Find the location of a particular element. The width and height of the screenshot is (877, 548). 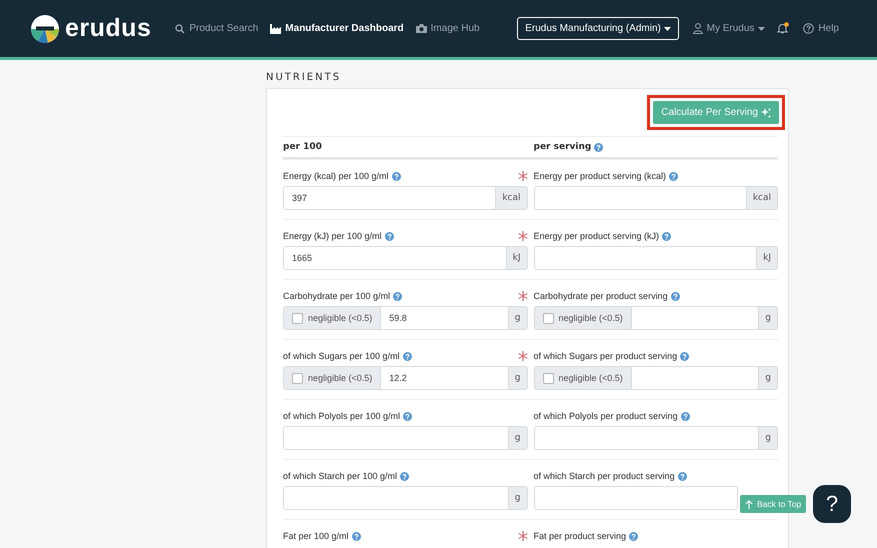

help-chat-button: ? is located at coordinates (832, 504).